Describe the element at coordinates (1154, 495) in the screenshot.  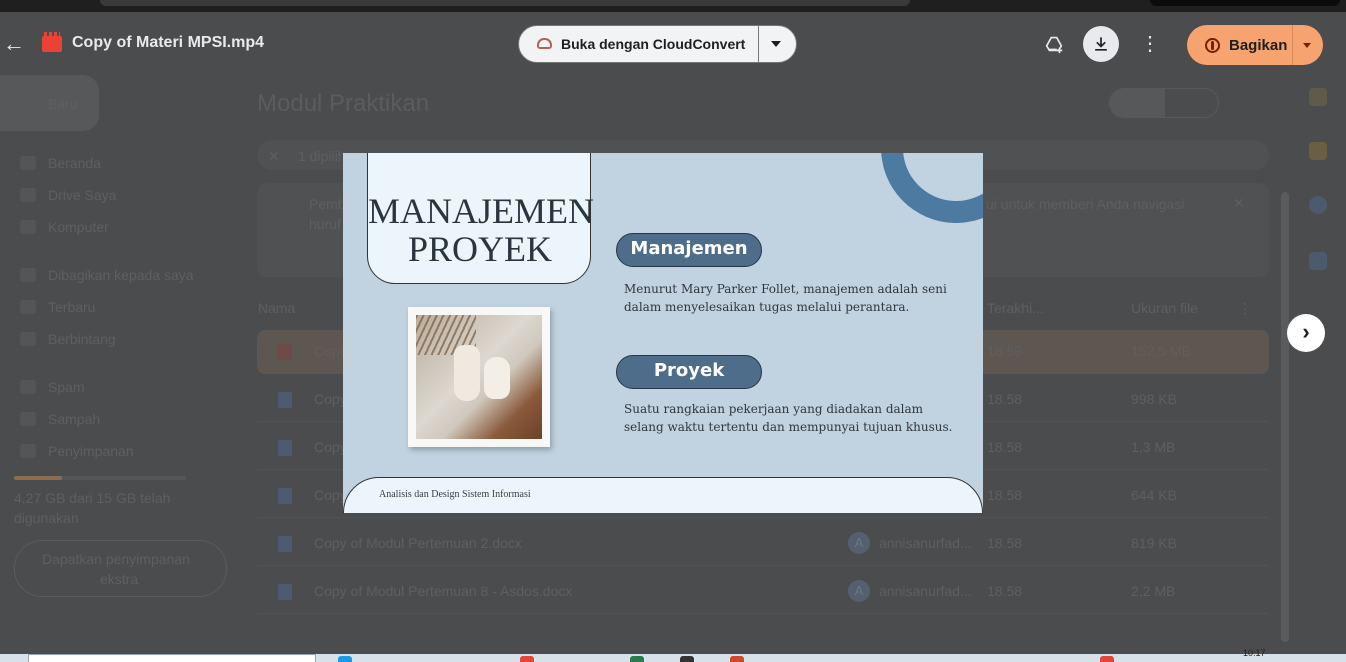
I see `row-size: 644 KB` at that location.